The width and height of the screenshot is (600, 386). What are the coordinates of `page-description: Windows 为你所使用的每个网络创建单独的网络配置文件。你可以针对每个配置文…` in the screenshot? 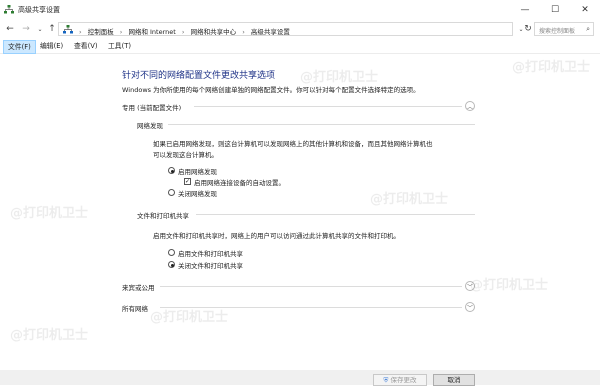 It's located at (271, 90).